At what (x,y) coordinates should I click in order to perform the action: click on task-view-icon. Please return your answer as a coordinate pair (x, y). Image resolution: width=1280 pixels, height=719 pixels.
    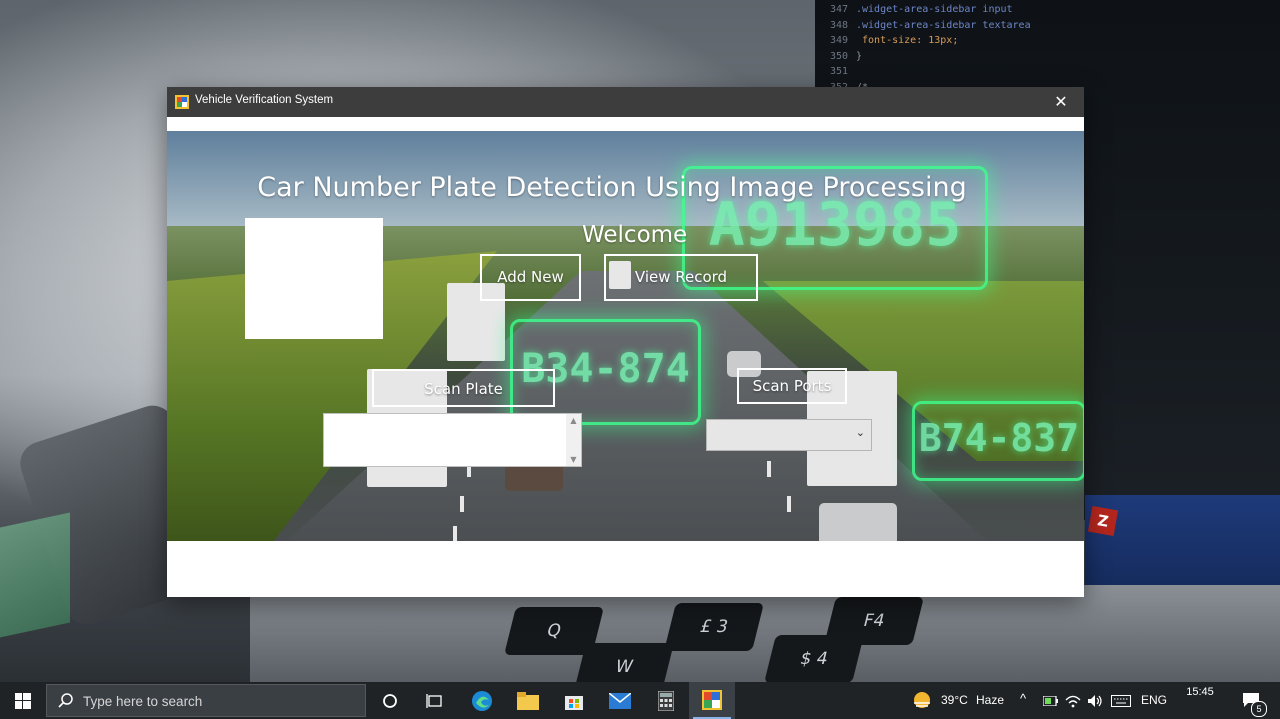
    Looking at the image, I should click on (435, 701).